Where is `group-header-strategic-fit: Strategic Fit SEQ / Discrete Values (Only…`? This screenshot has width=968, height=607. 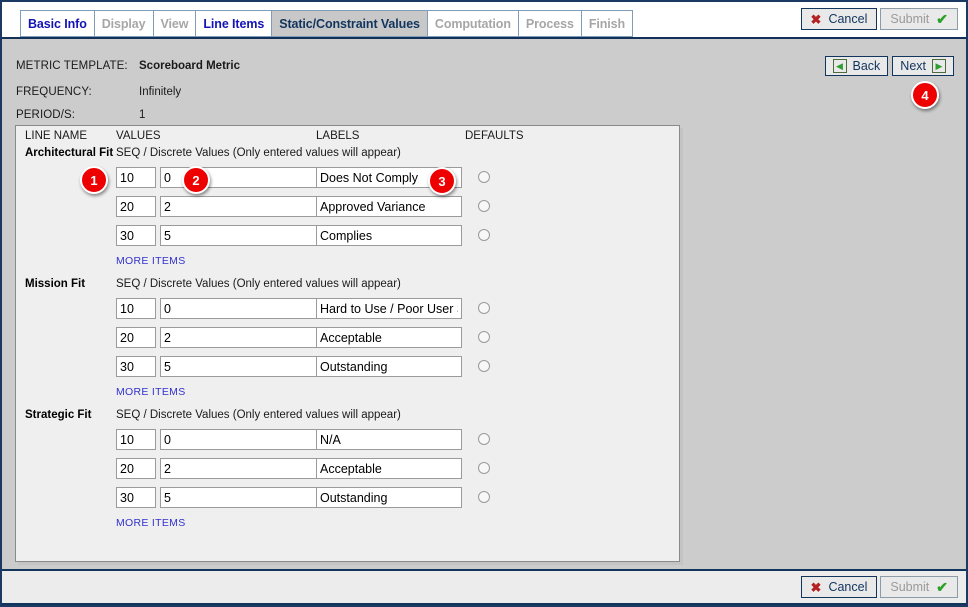 group-header-strategic-fit: Strategic Fit SEQ / Discrete Values (Only… is located at coordinates (347, 418).